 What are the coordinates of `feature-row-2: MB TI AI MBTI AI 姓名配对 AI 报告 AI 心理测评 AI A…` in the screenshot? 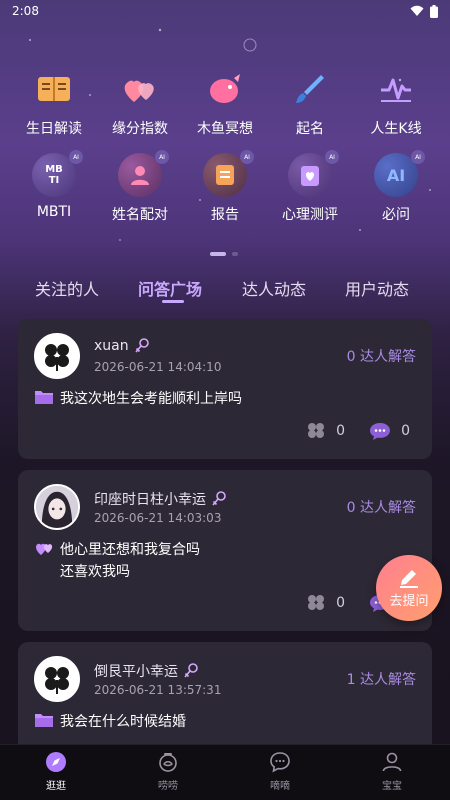 It's located at (225, 187).